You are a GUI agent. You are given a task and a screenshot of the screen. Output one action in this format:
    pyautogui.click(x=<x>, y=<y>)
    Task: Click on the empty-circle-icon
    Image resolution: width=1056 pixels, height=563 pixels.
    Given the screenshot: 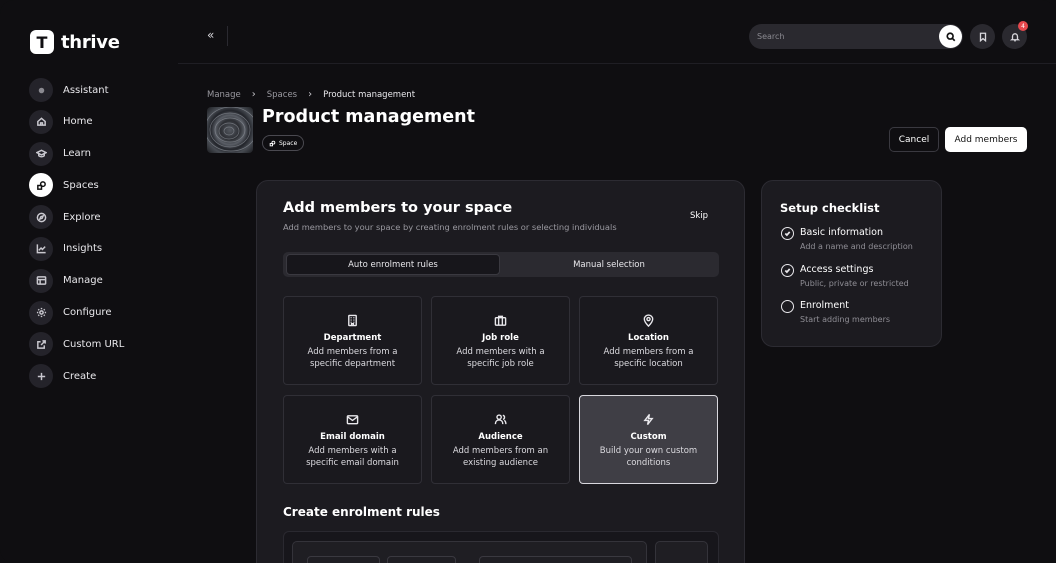 What is the action you would take?
    pyautogui.click(x=787, y=306)
    